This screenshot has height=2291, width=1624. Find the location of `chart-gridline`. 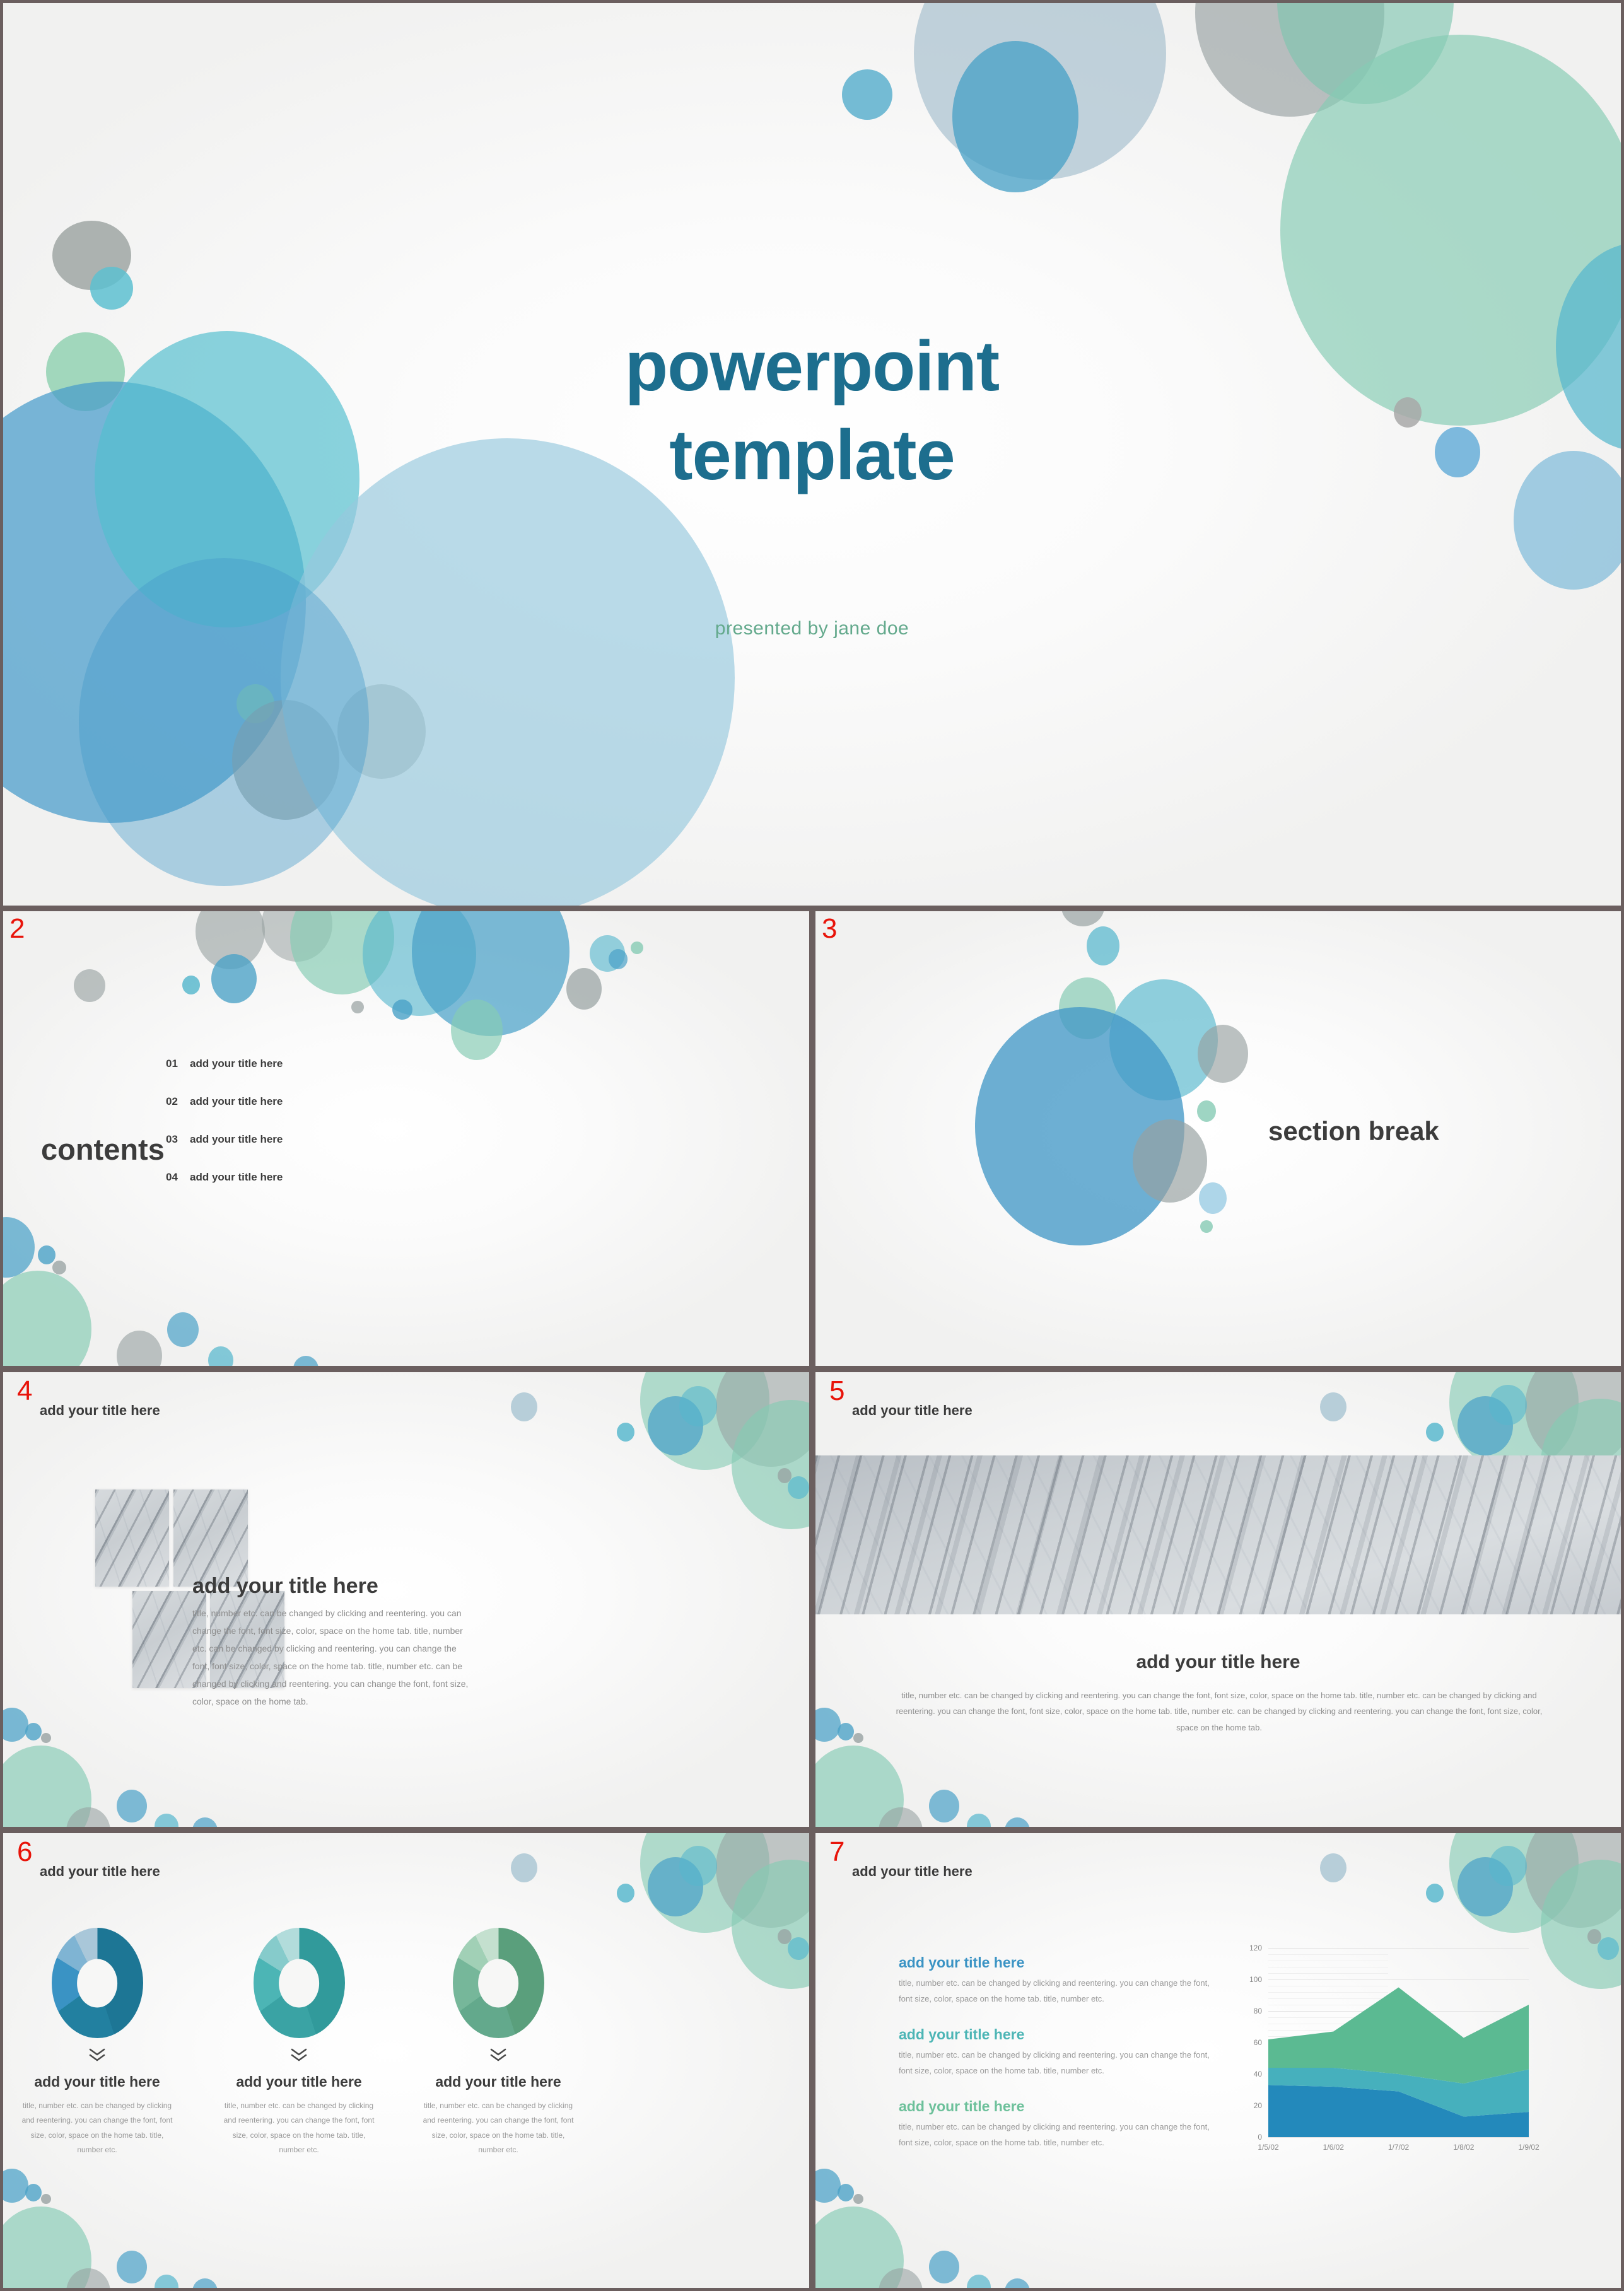

chart-gridline is located at coordinates (1398, 2137).